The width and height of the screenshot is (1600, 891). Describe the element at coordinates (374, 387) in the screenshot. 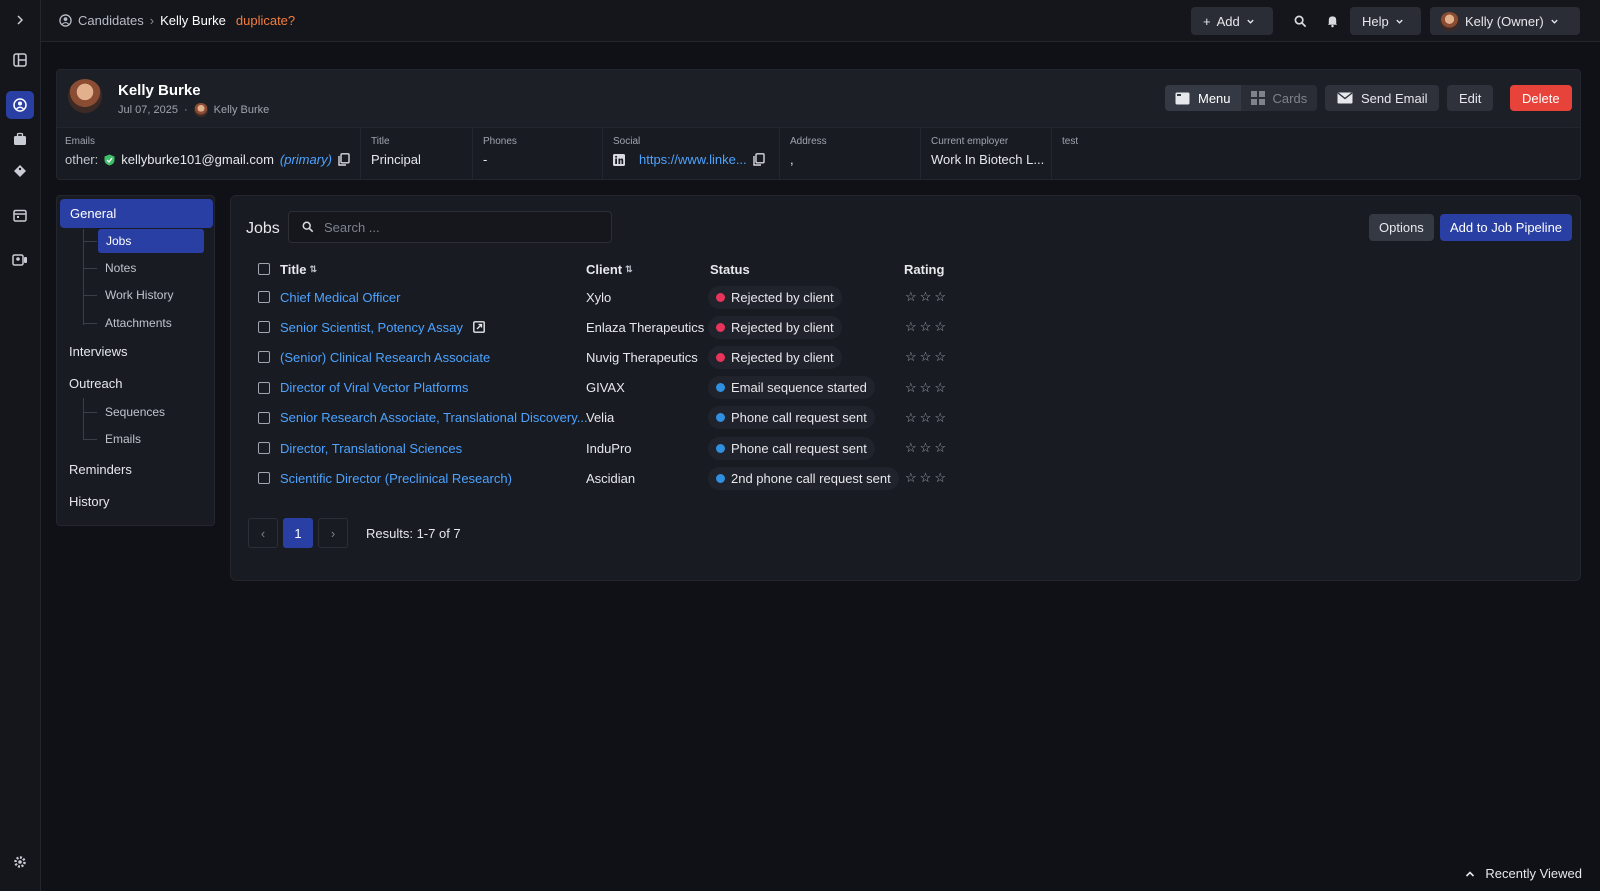

I see `job-title-link: Director of Viral Vector Platforms` at that location.